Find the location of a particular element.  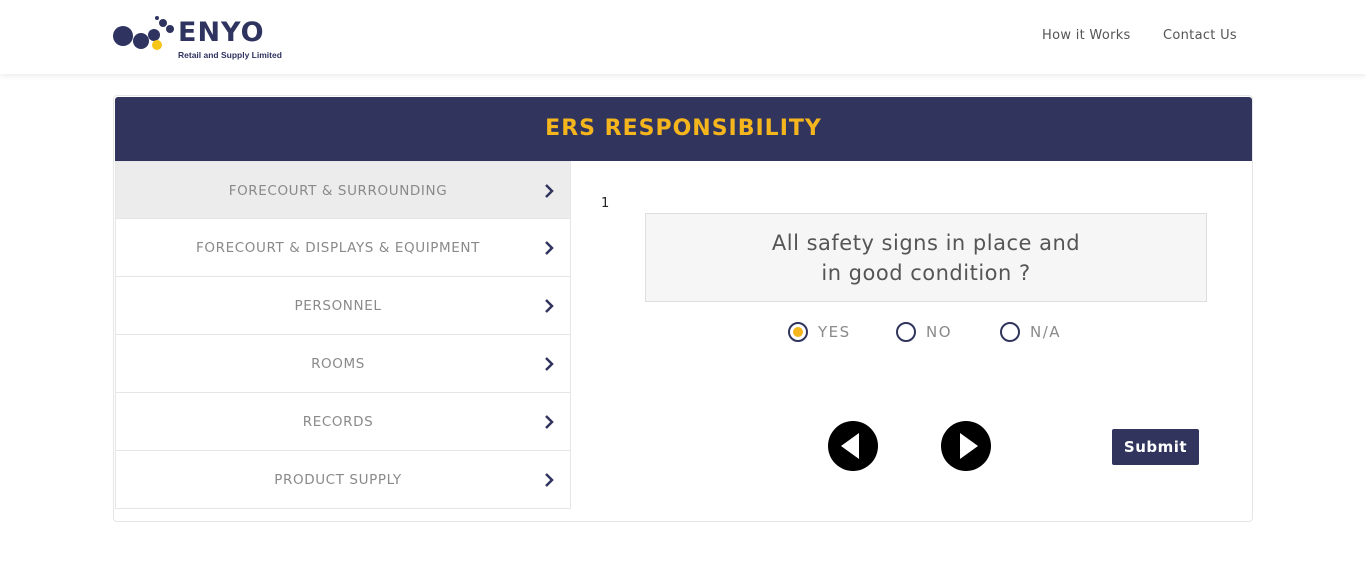

radio-selected-dot is located at coordinates (798, 332).